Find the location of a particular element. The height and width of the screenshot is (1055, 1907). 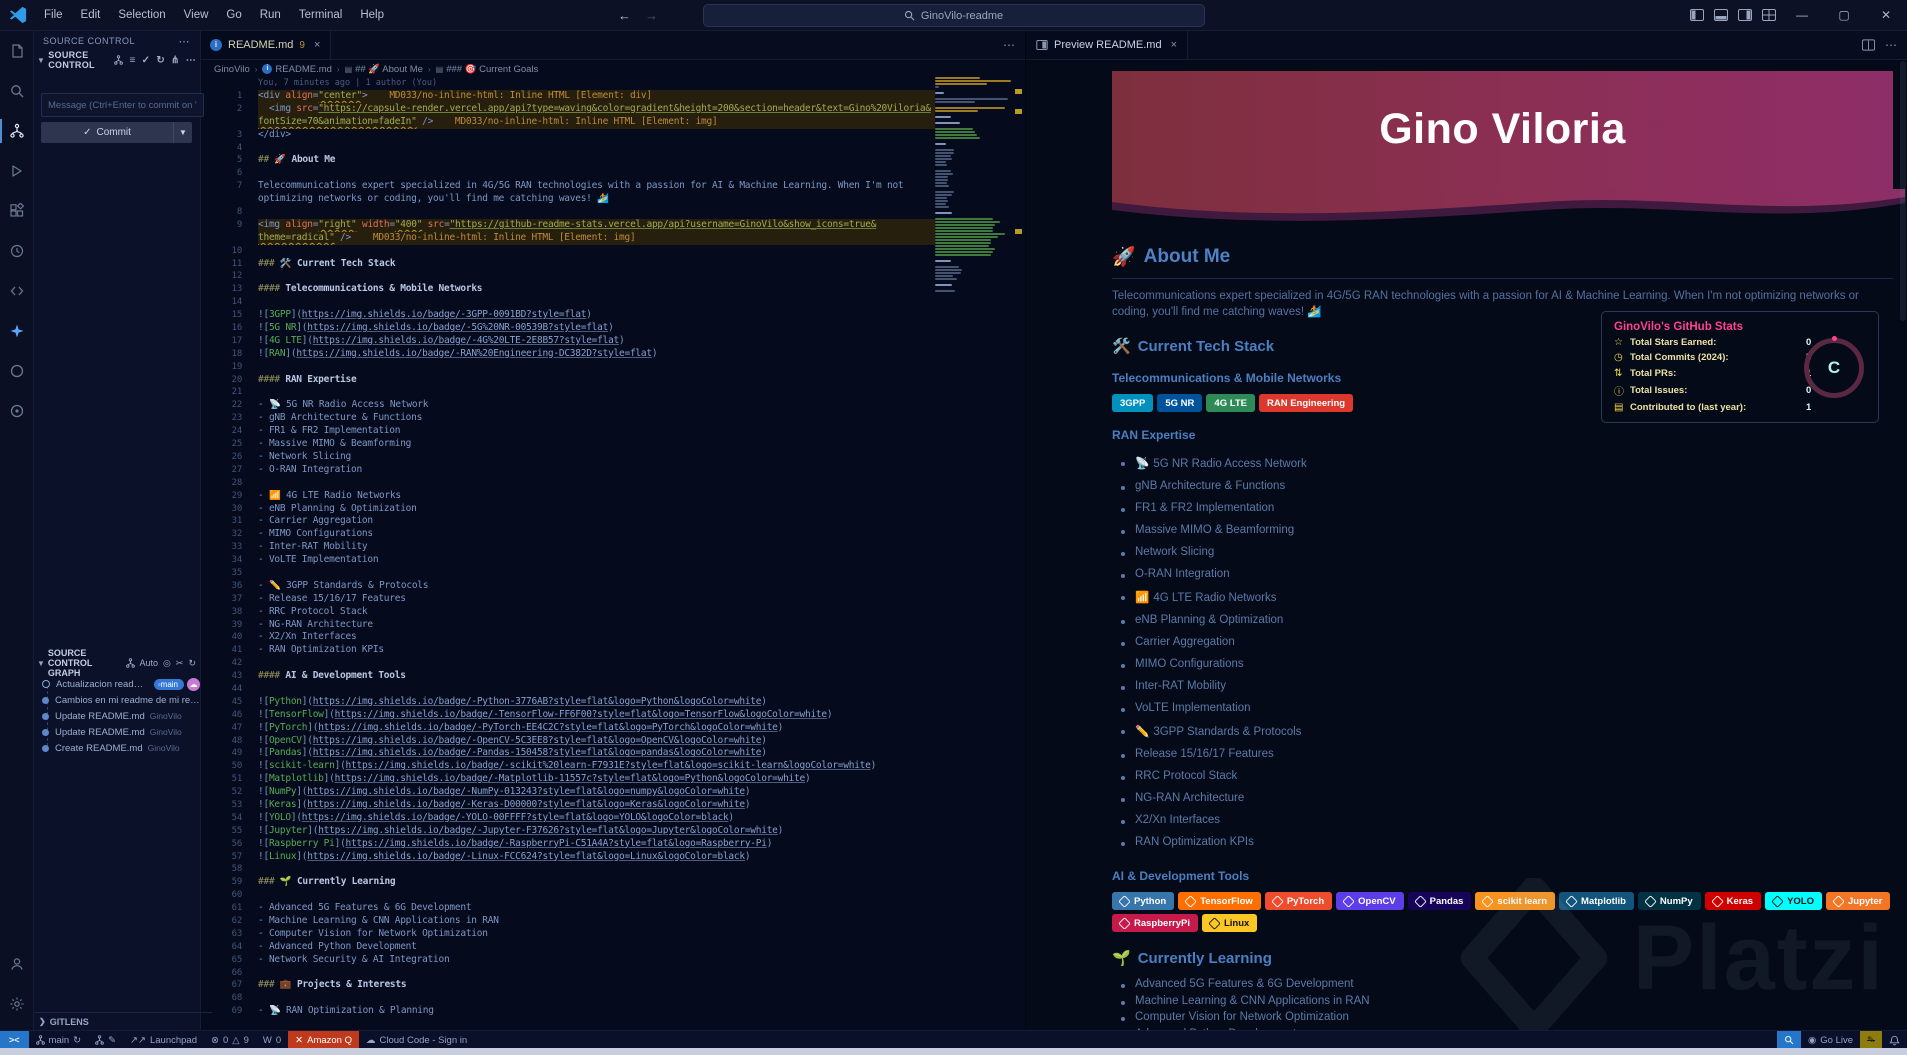

toggle-sidebar-icon is located at coordinates (1697, 15).